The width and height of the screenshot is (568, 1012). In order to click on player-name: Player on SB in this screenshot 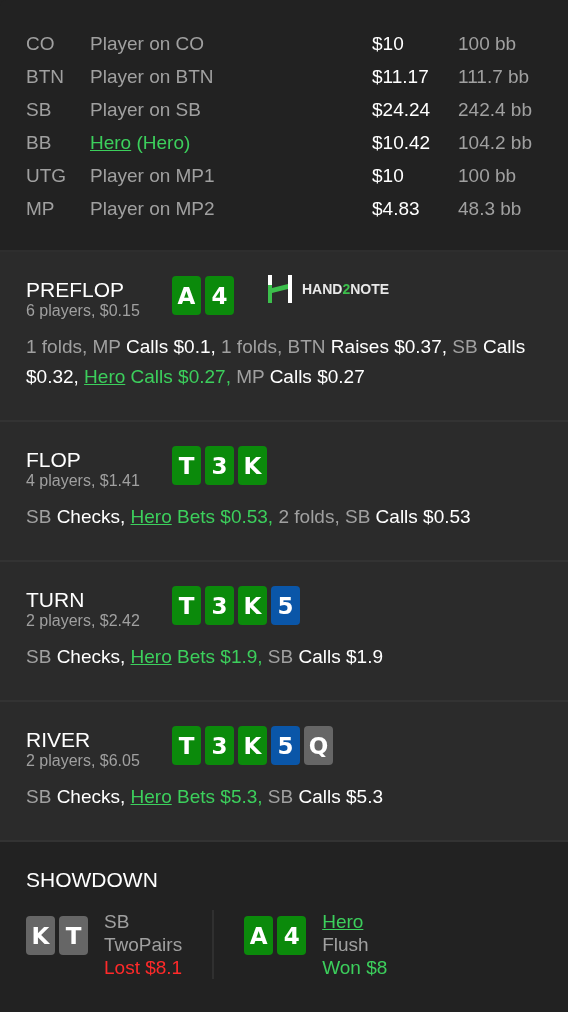, I will do `click(146, 109)`.